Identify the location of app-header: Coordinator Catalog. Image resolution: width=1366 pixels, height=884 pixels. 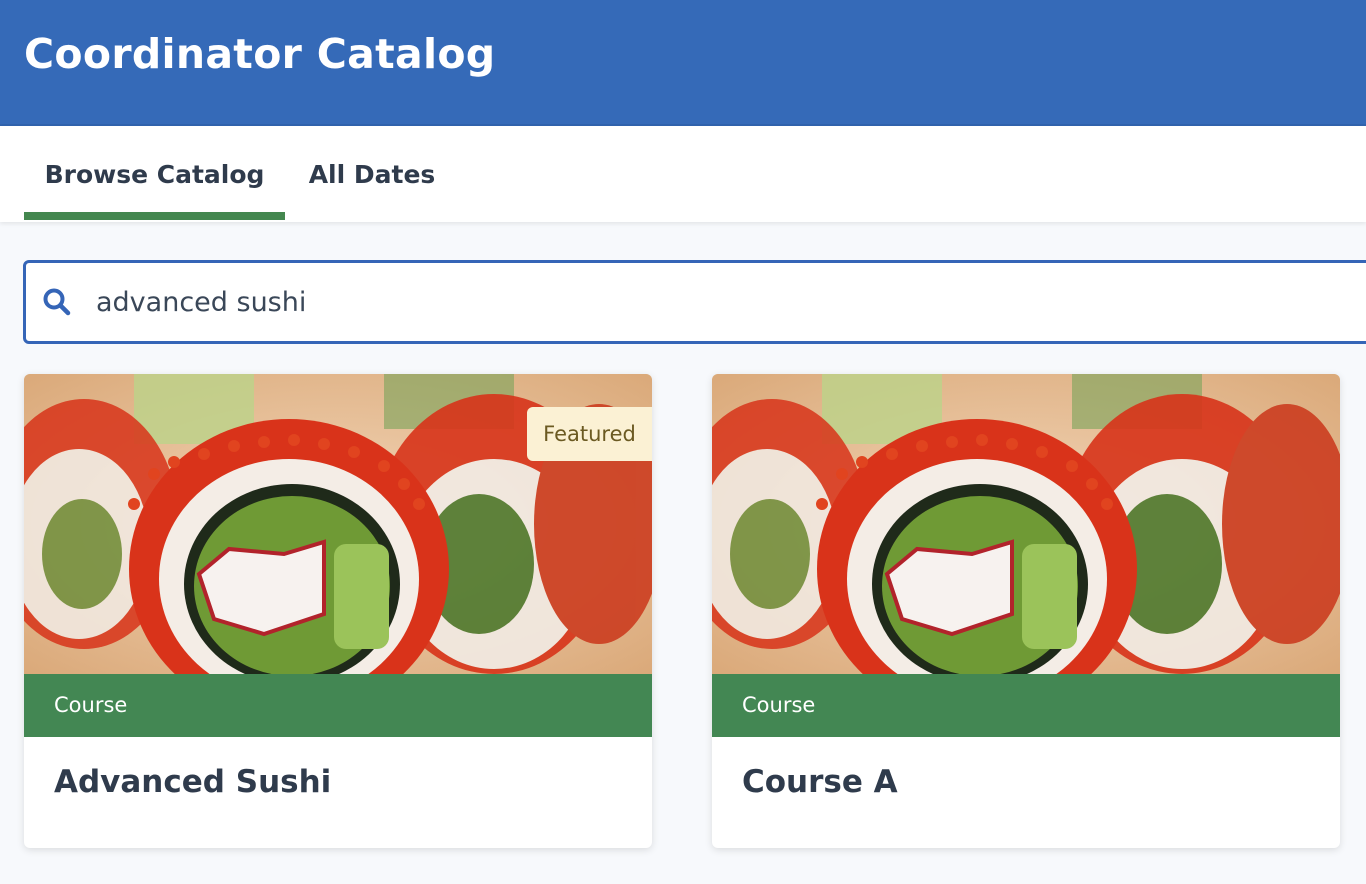
(683, 63).